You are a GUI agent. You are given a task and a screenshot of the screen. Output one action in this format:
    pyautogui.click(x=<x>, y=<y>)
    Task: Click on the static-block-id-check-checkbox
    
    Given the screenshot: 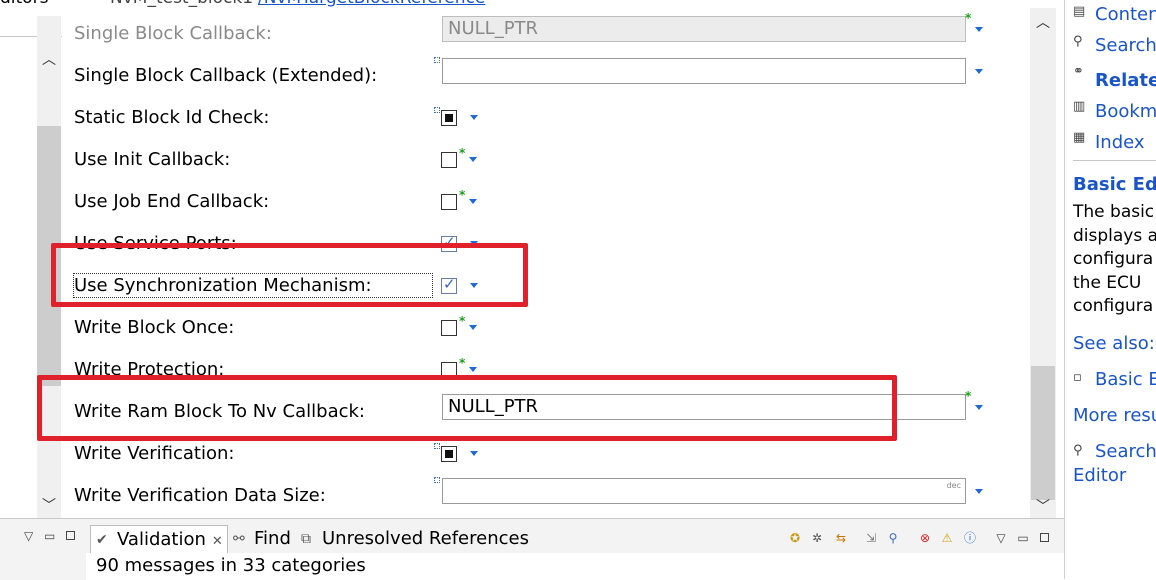 What is the action you would take?
    pyautogui.click(x=449, y=118)
    